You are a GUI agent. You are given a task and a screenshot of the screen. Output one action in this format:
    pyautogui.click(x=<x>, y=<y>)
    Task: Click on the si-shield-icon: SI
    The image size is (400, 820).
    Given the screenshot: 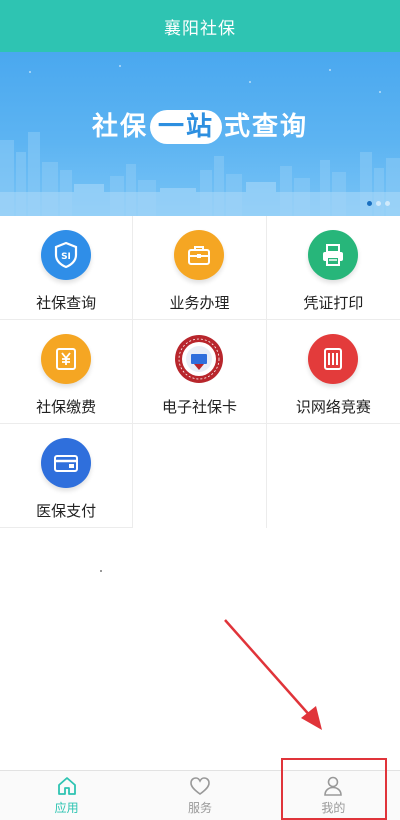 What is the action you would take?
    pyautogui.click(x=66, y=255)
    